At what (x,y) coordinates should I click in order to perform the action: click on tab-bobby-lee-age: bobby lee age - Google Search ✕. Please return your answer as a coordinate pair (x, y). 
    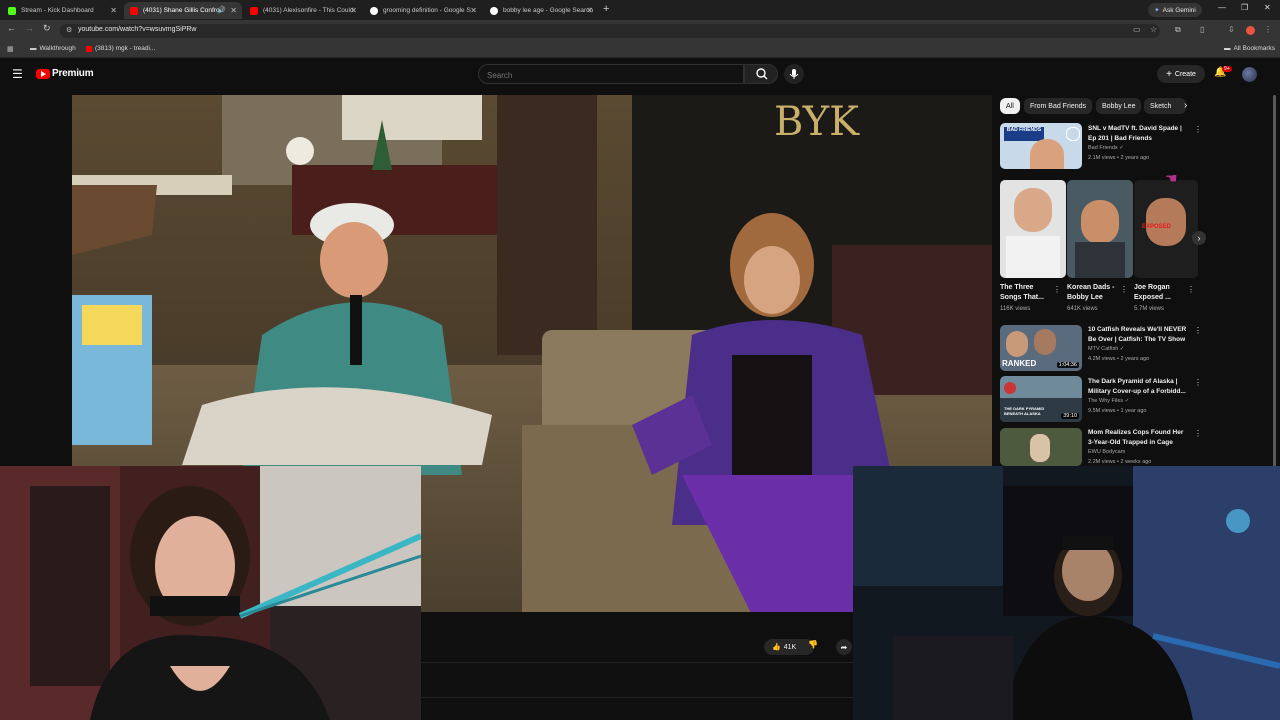
    Looking at the image, I should click on (541, 10).